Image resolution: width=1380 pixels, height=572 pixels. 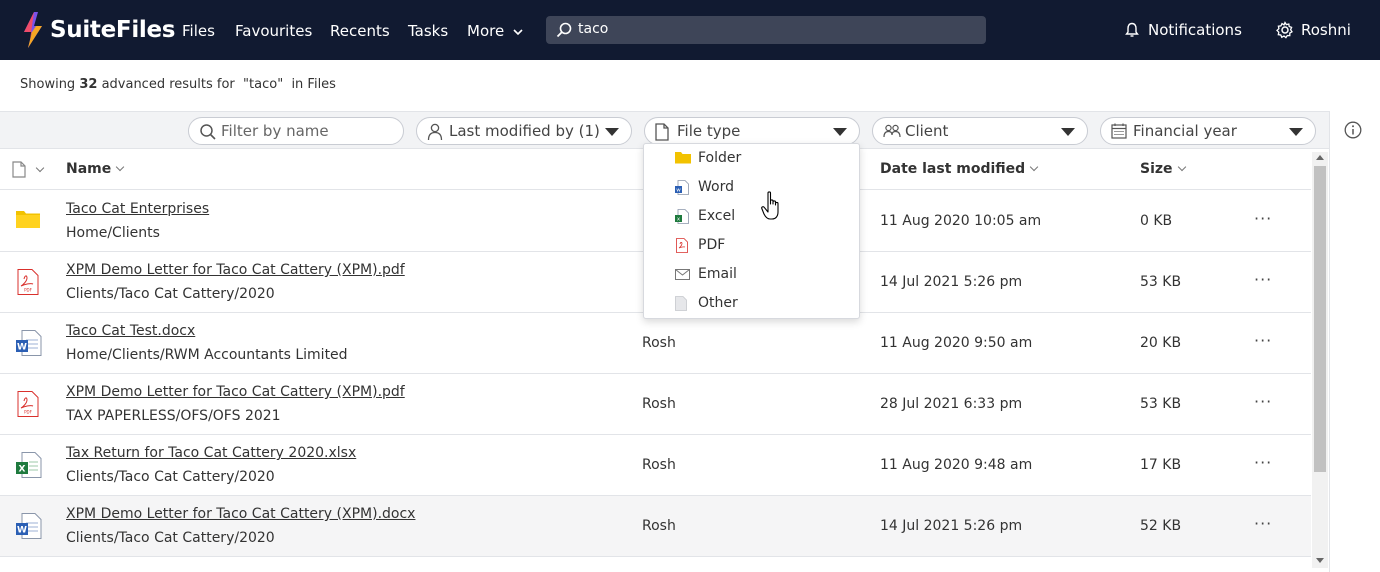 What do you see at coordinates (712, 245) in the screenshot?
I see `option-label: PDF` at bounding box center [712, 245].